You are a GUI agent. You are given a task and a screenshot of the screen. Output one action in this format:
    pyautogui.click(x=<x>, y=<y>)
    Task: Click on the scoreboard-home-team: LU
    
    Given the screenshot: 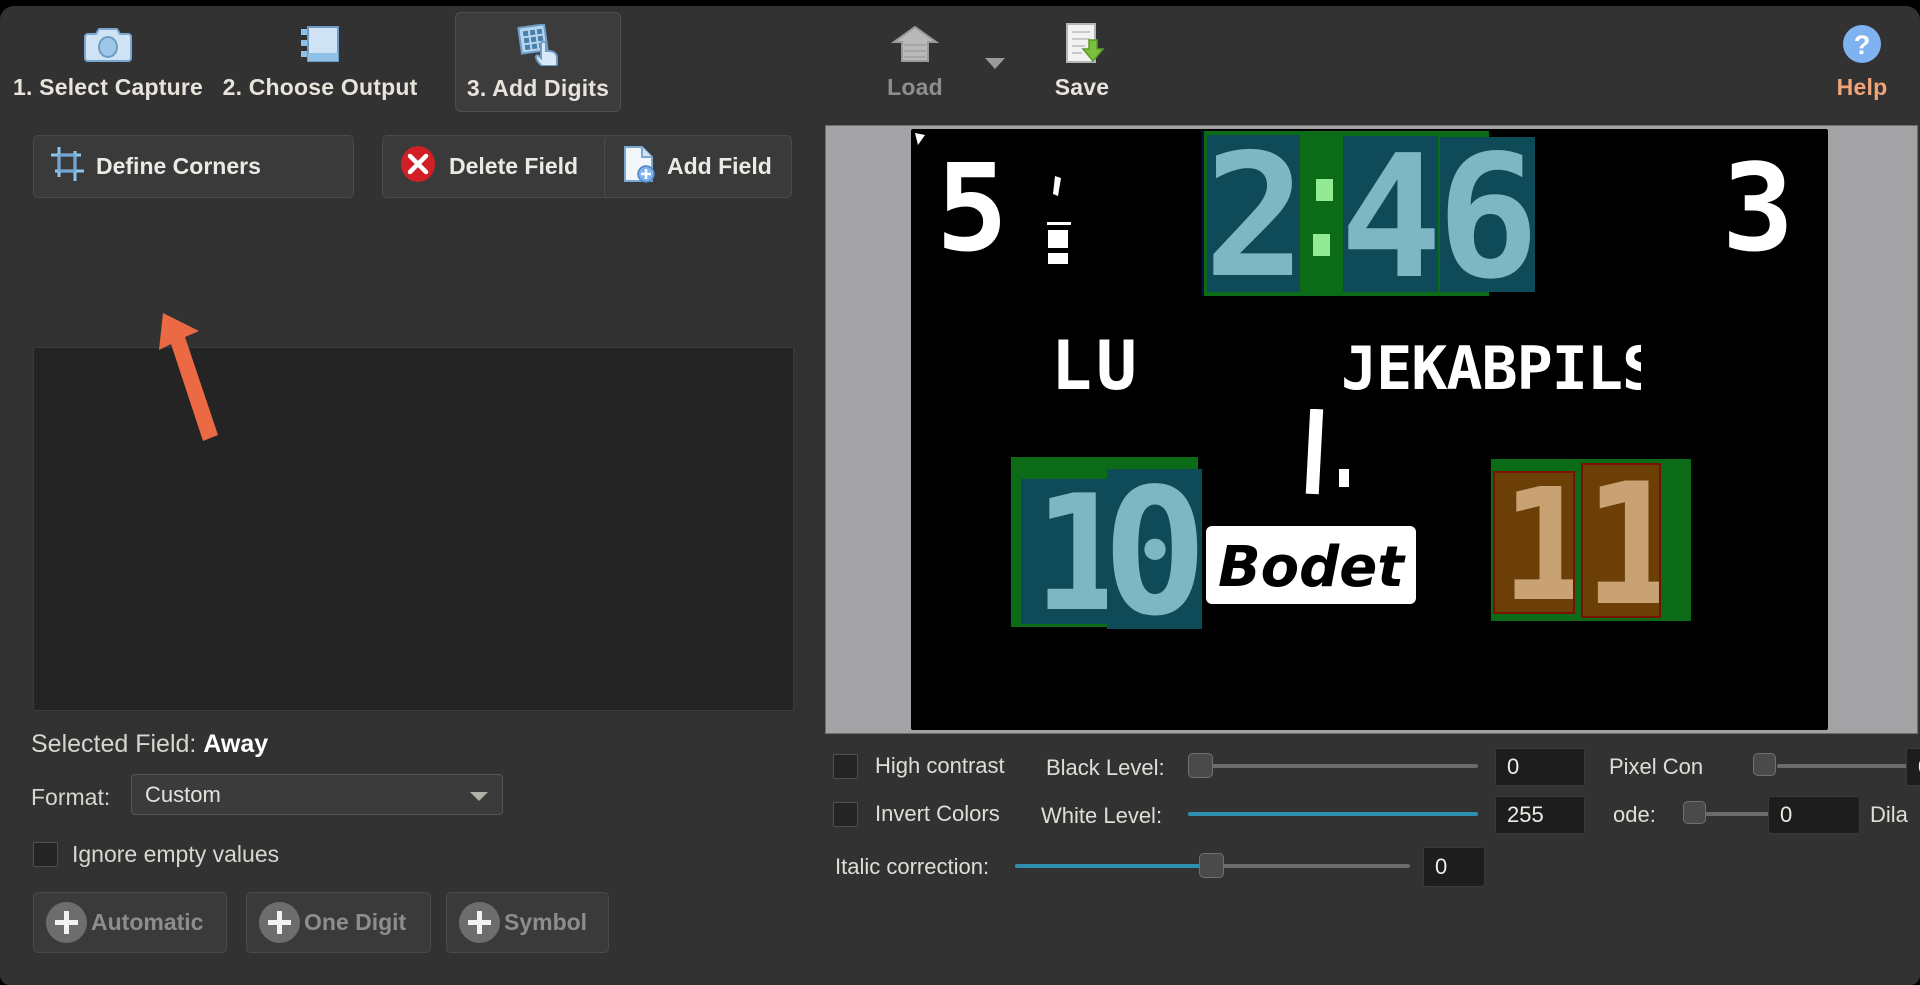 What is the action you would take?
    pyautogui.click(x=1116, y=366)
    